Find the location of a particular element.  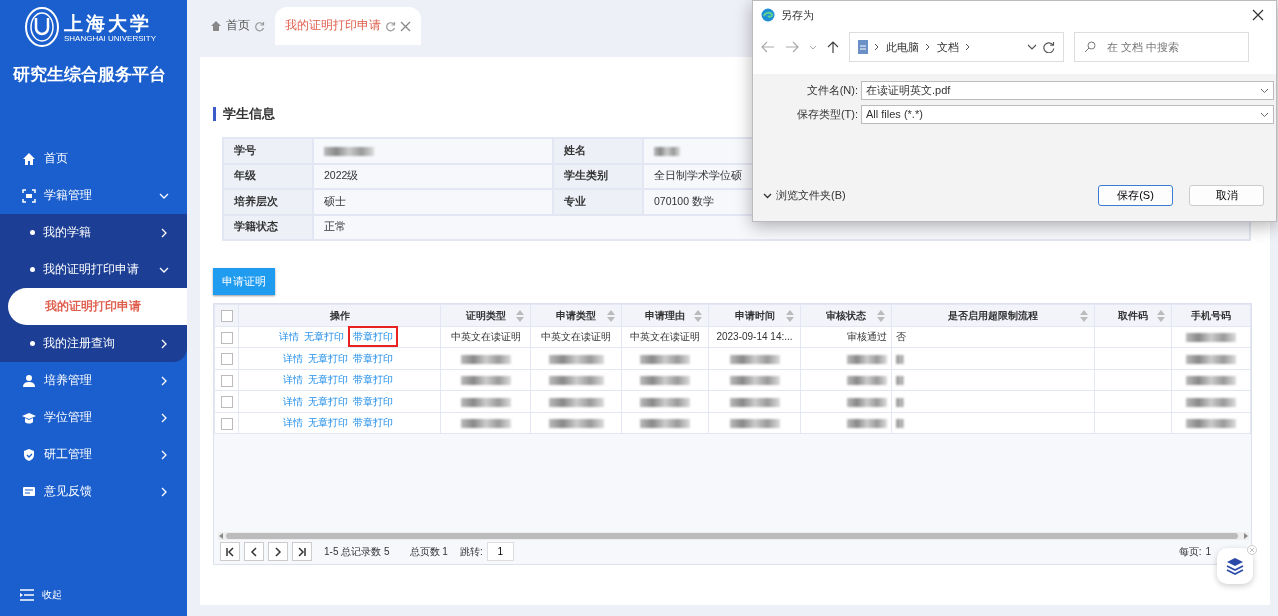

breadcrumb-item: 文档 is located at coordinates (948, 47).